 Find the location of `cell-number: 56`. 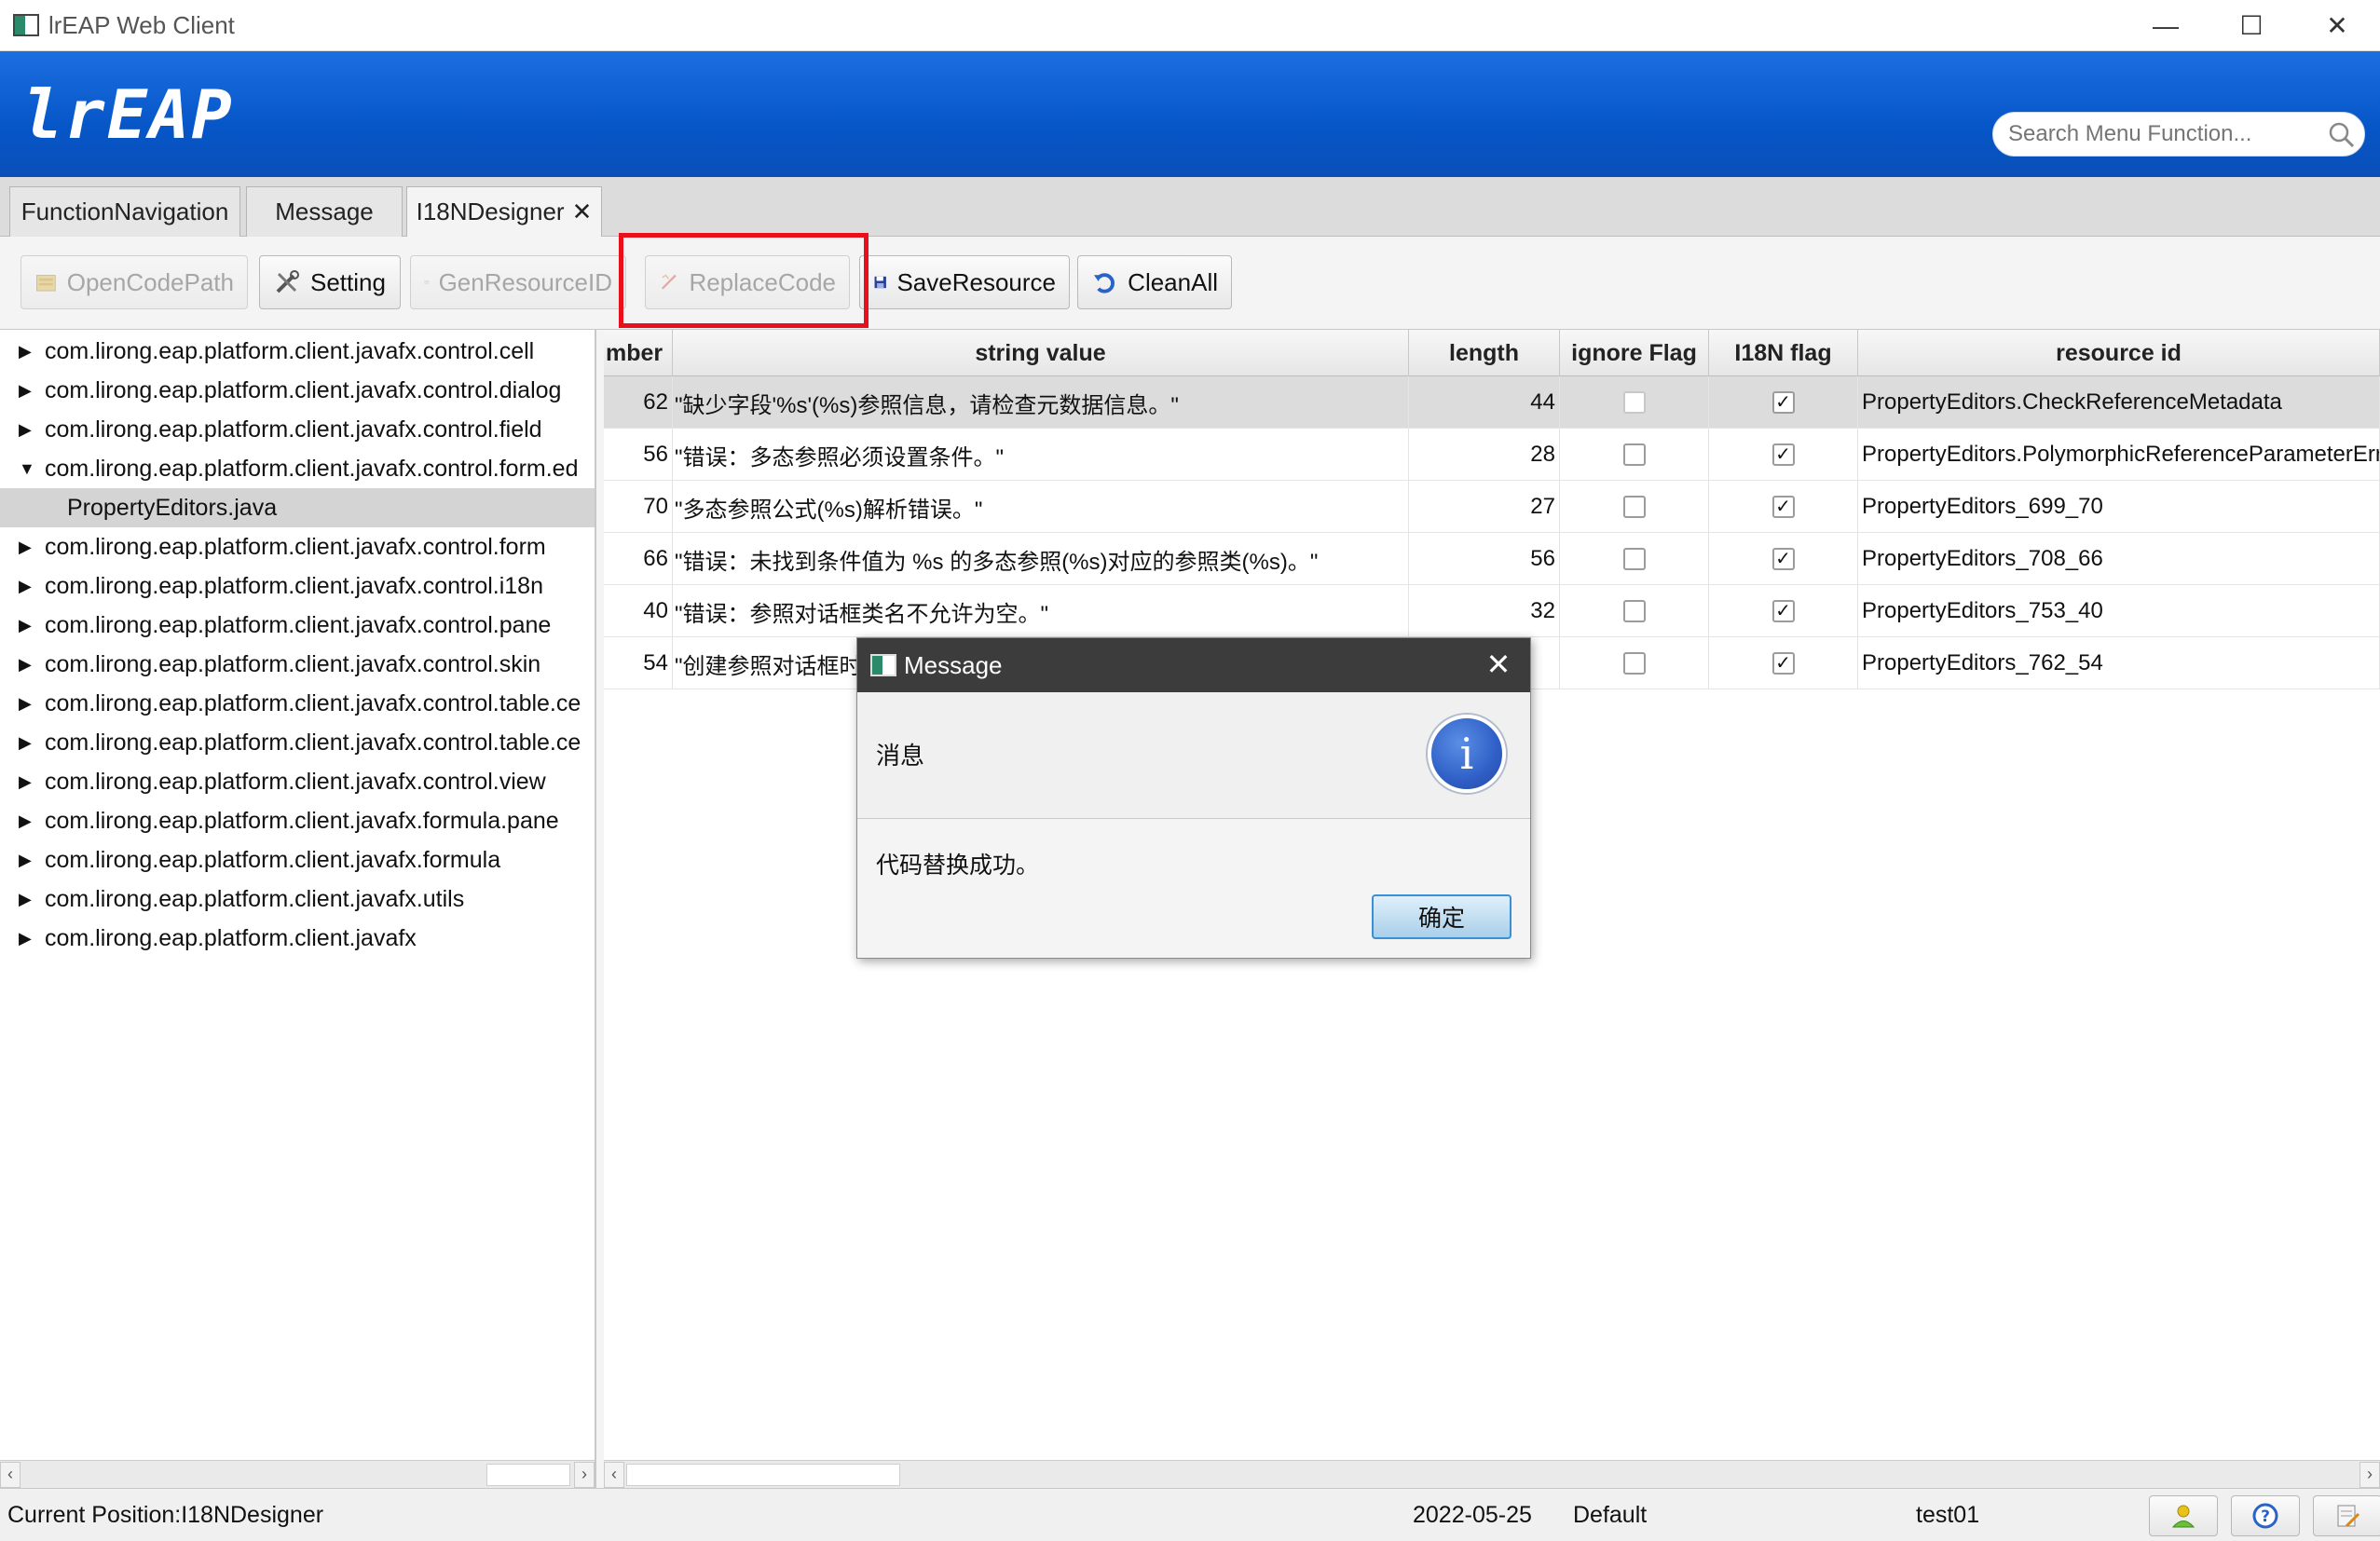

cell-number: 56 is located at coordinates (638, 455).